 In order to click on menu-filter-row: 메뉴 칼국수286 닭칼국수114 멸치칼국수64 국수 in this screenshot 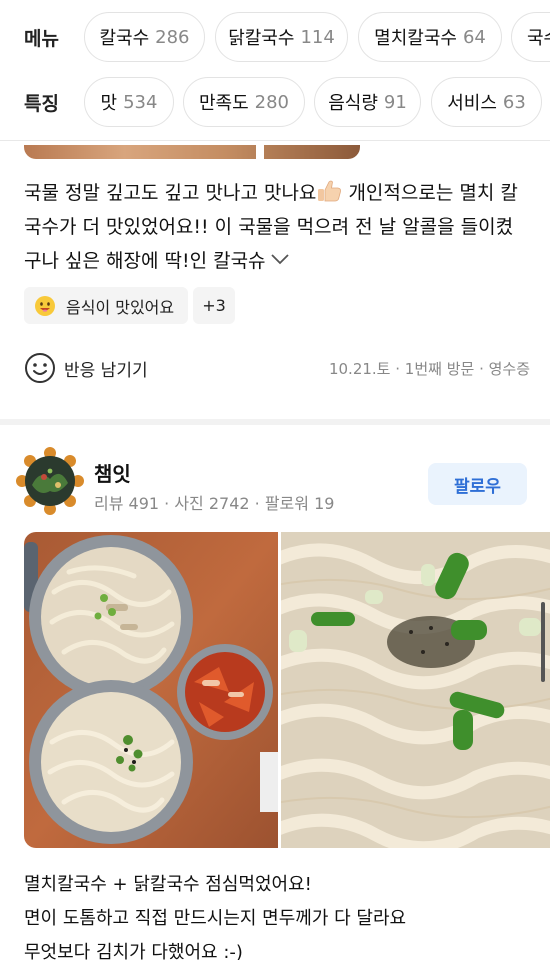, I will do `click(275, 37)`.